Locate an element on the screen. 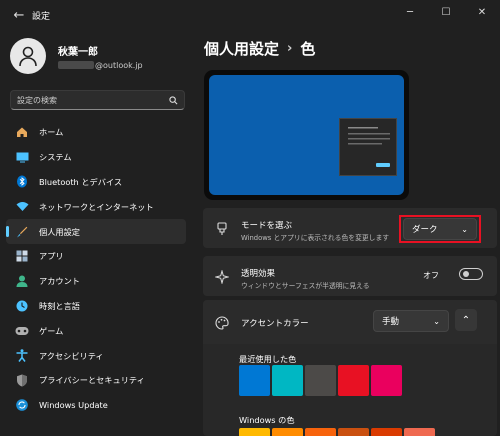  mode-title: モードを選ぶ is located at coordinates (267, 226).